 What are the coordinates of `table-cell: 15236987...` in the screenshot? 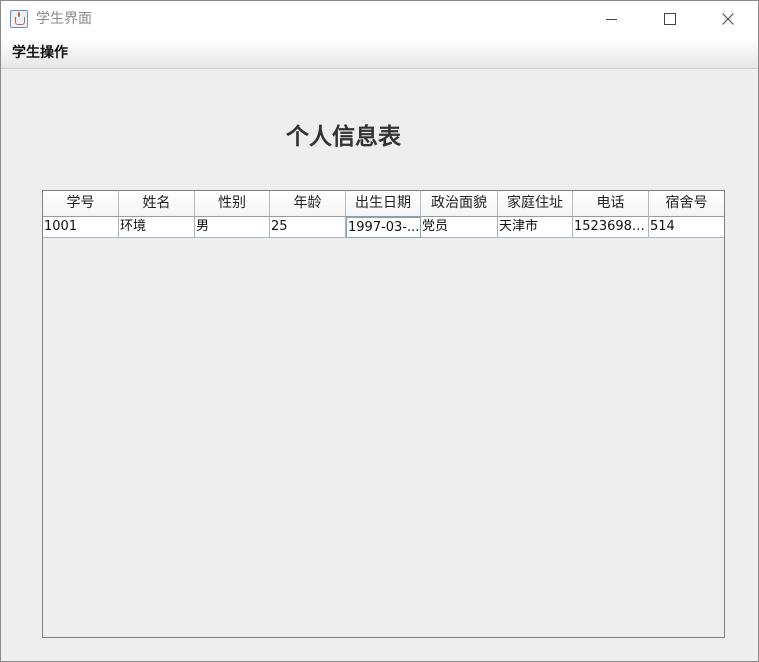 It's located at (611, 227).